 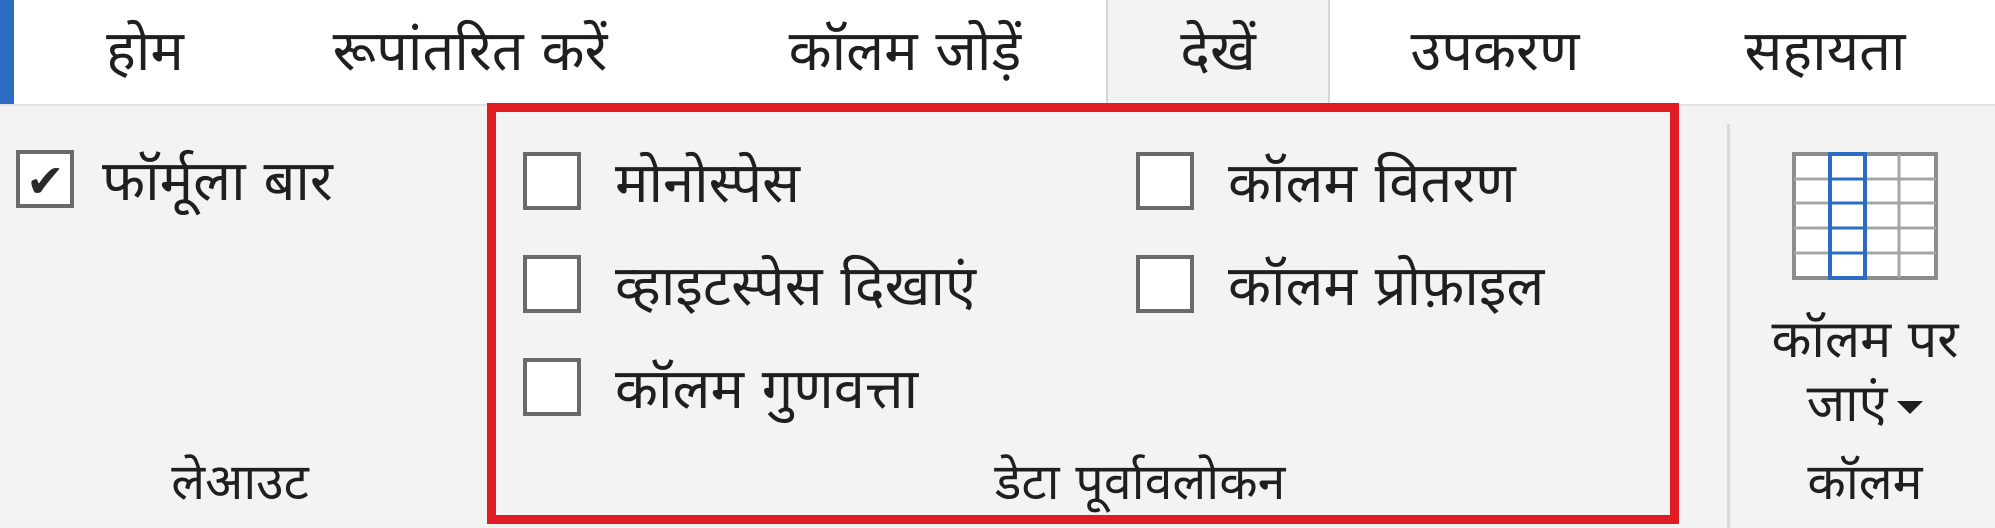 What do you see at coordinates (1386, 286) in the screenshot?
I see `column-profile-label: कॉलम प्रोफ़ाइल` at bounding box center [1386, 286].